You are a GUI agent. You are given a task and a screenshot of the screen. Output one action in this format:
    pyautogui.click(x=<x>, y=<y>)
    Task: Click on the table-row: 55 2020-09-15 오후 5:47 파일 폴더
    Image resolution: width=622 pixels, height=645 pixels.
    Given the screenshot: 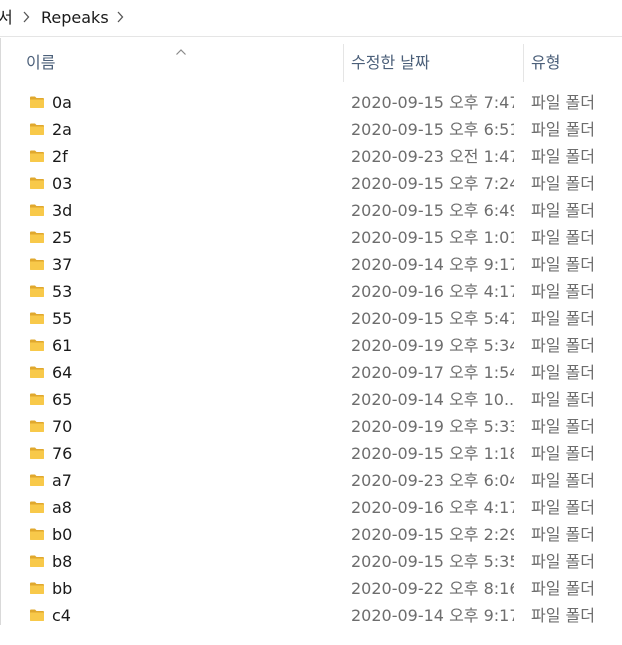 What is the action you would take?
    pyautogui.click(x=311, y=318)
    